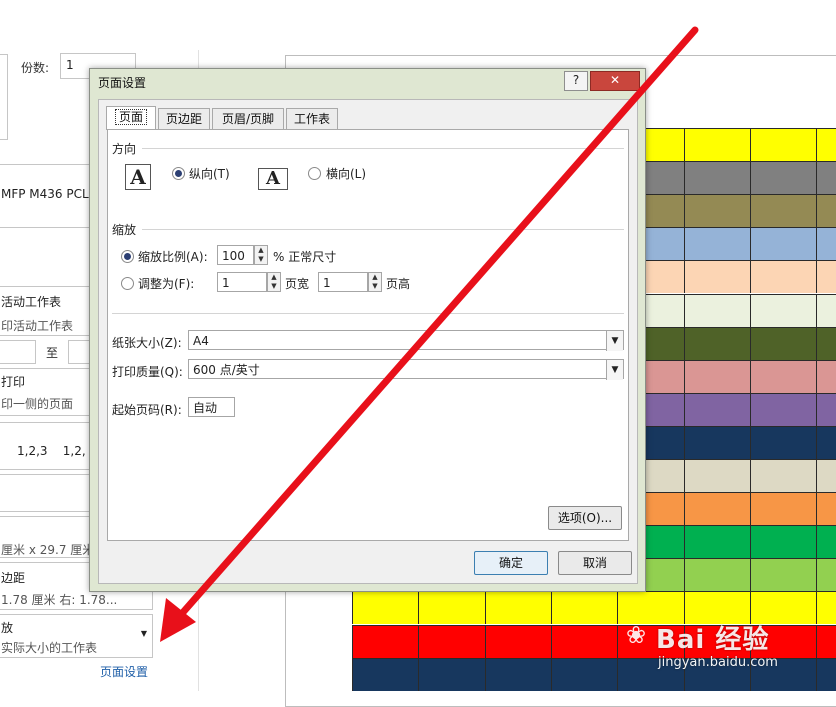  Describe the element at coordinates (713, 640) in the screenshot. I see `watermark-brand: Bai 经验` at that location.